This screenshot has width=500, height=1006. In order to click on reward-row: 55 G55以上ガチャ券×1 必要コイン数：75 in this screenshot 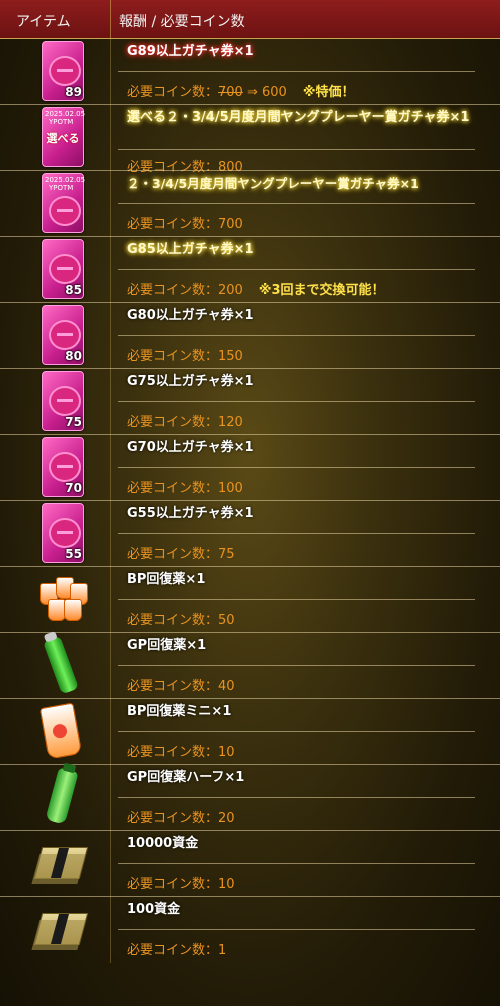, I will do `click(250, 534)`.